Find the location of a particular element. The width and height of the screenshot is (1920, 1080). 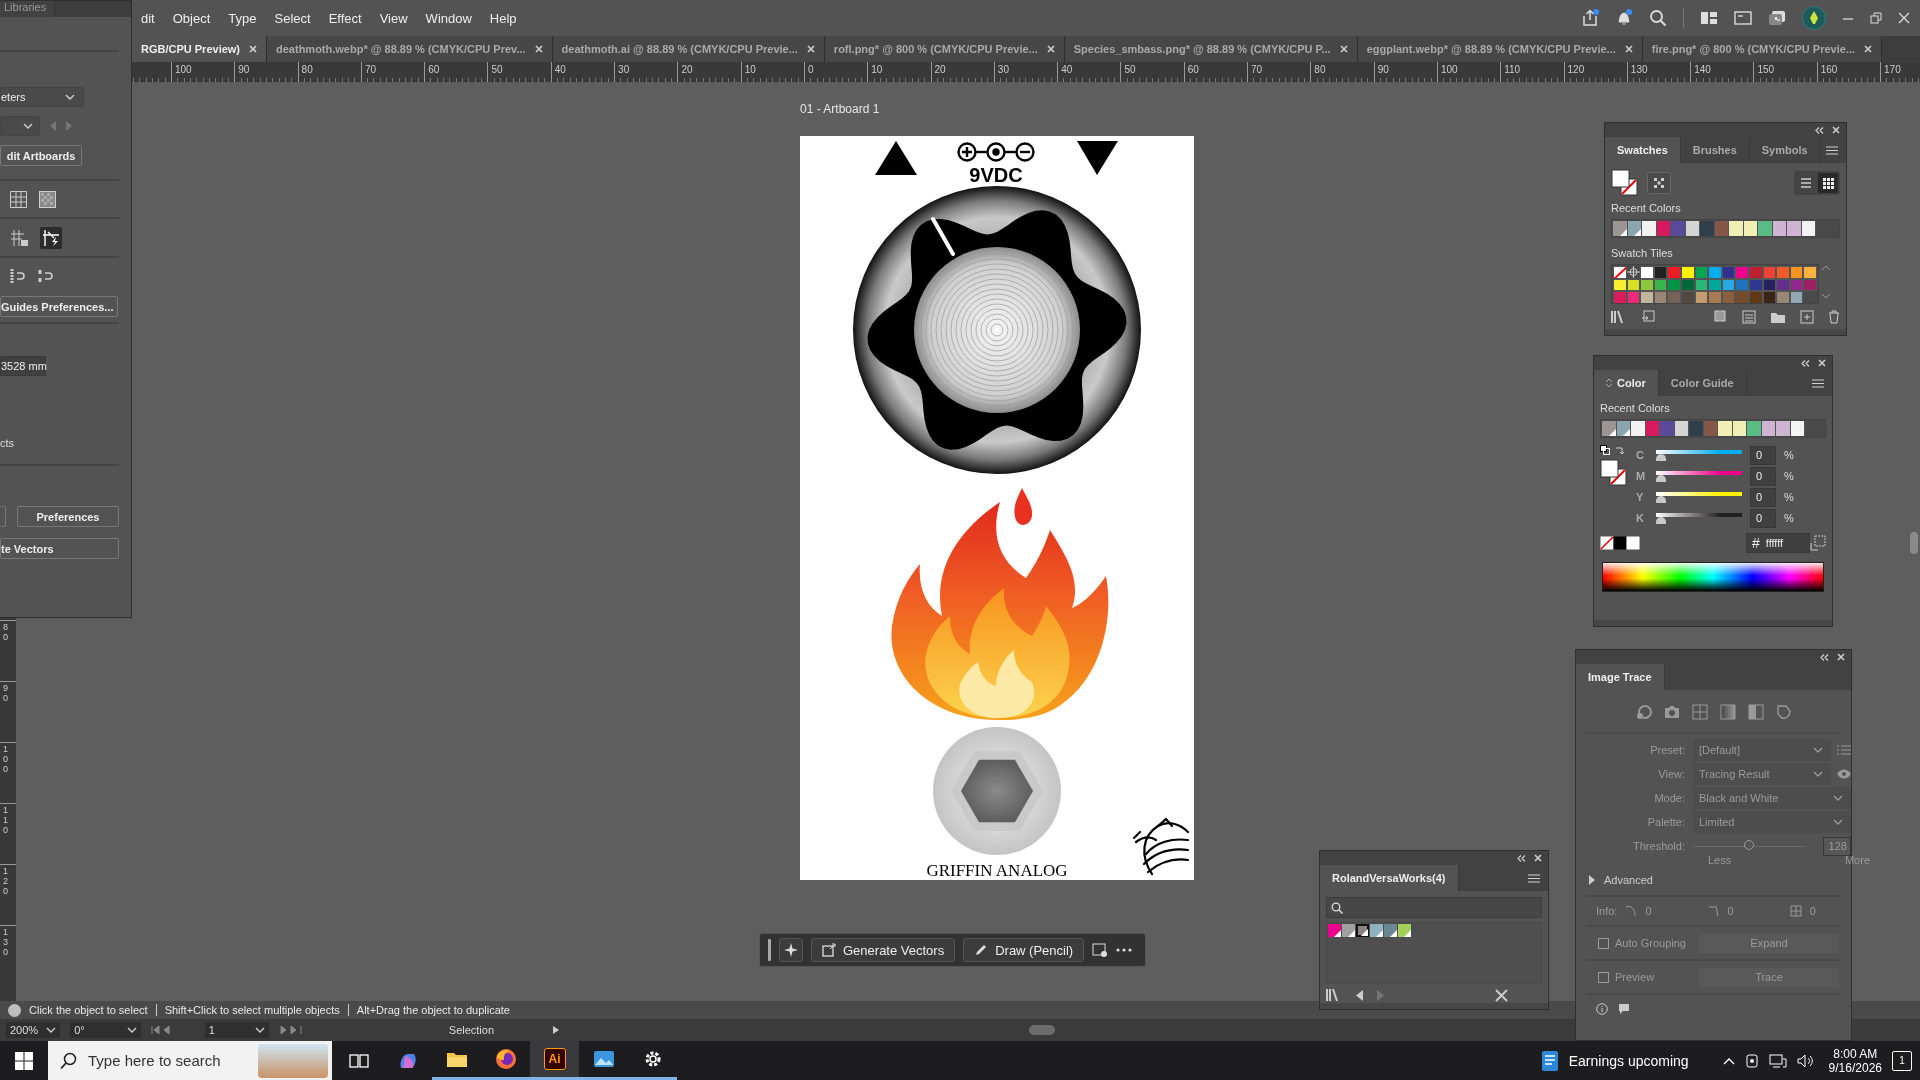

panel-tab: Symbols is located at coordinates (1785, 150).